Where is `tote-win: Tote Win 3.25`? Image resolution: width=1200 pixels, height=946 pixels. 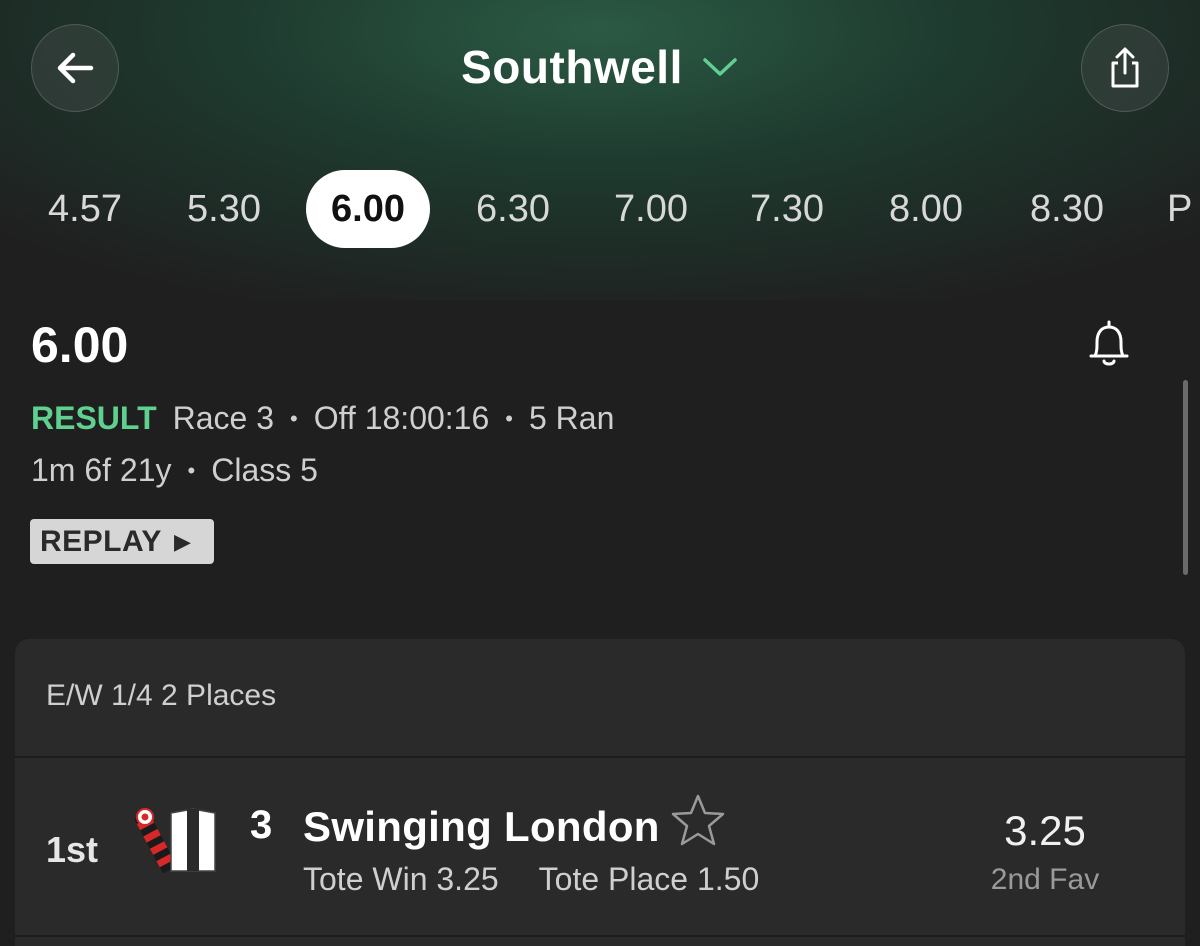
tote-win: Tote Win 3.25 is located at coordinates (401, 879).